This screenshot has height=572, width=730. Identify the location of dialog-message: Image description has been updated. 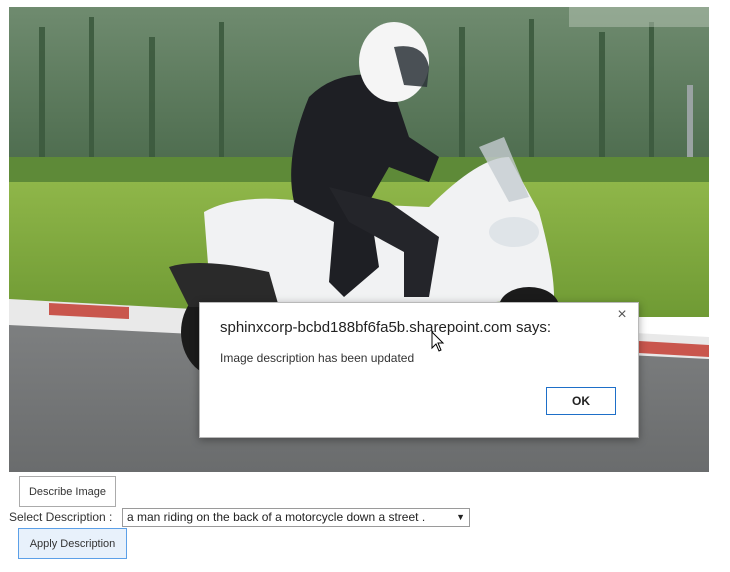
(317, 358).